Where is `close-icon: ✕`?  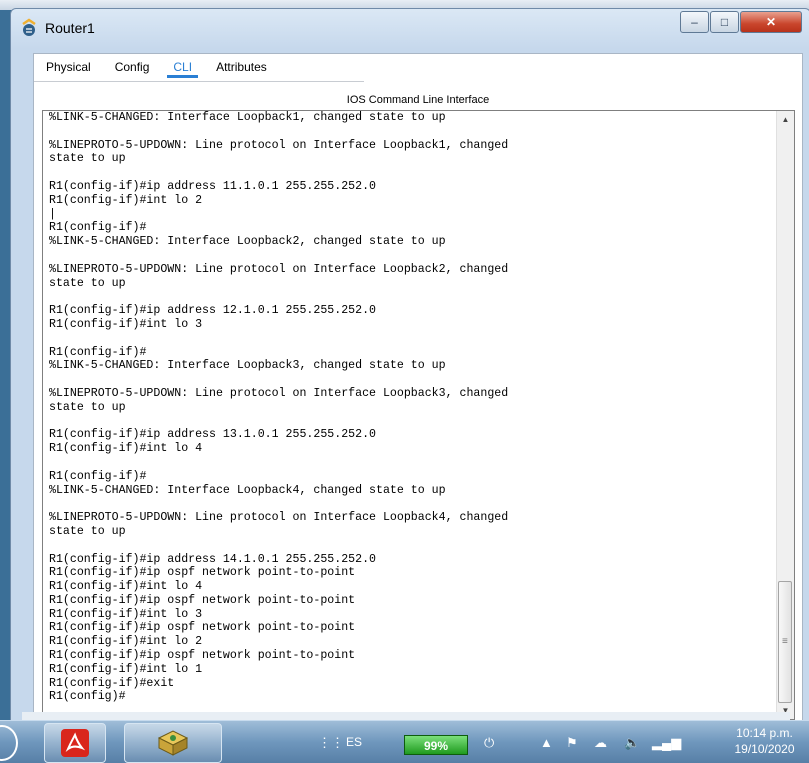
close-icon: ✕ is located at coordinates (771, 22).